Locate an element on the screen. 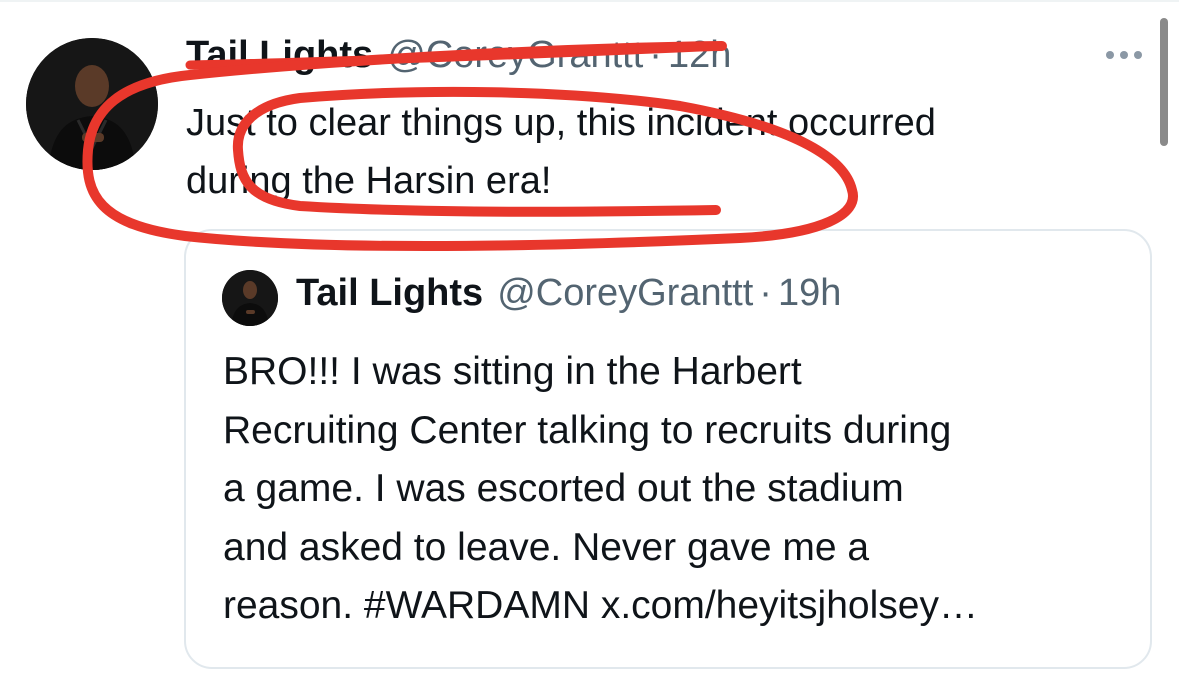 The width and height of the screenshot is (1179, 677). top-divider is located at coordinates (589, 1).